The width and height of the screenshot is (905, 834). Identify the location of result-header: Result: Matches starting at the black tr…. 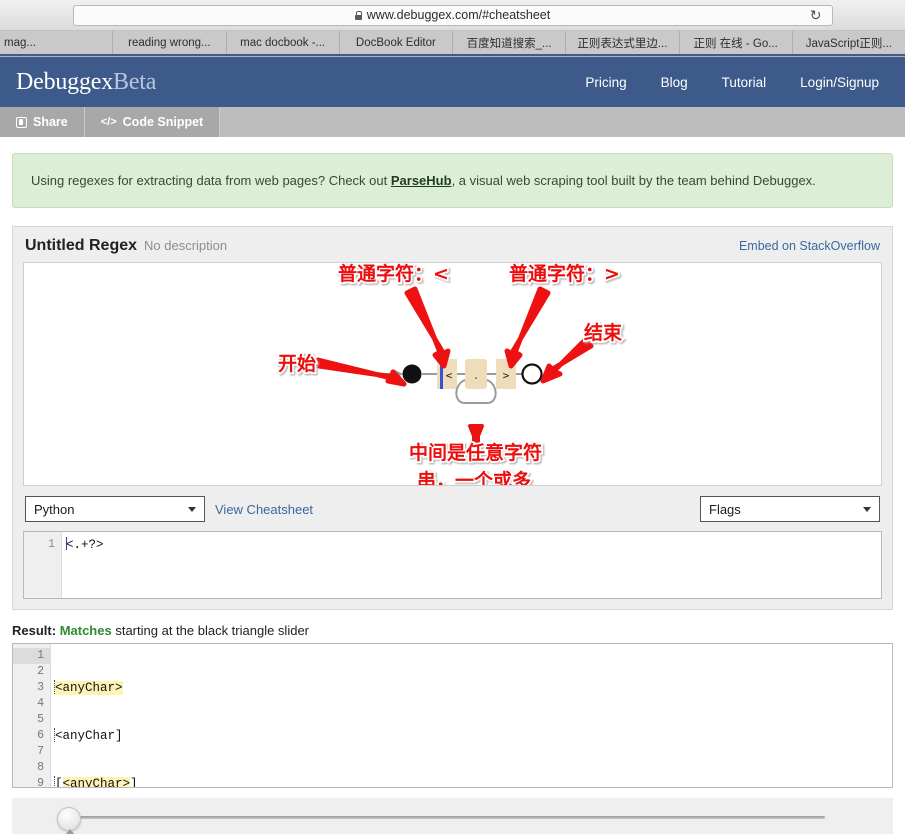
(452, 630).